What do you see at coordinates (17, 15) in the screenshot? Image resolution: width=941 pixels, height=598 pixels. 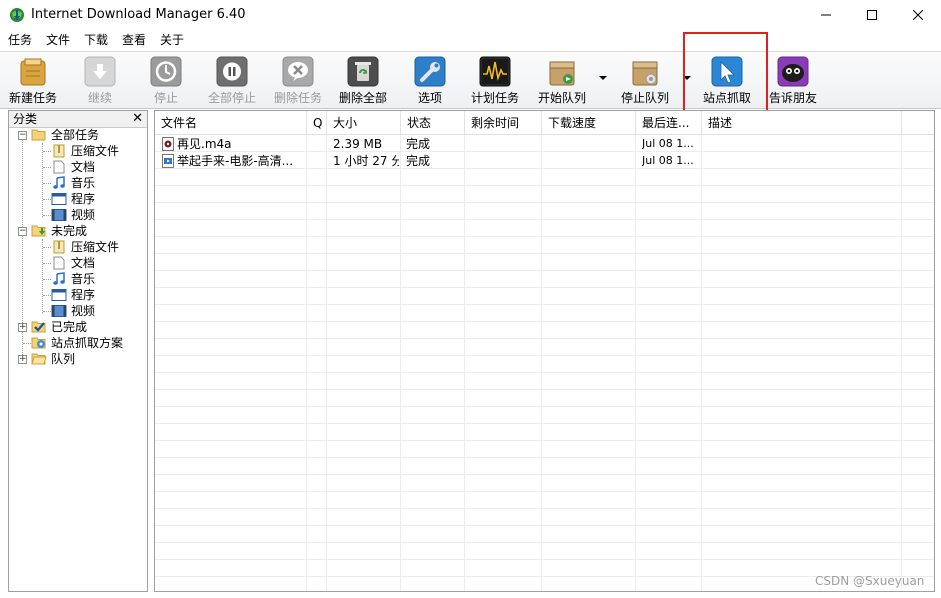 I see `idm-logo-icon` at bounding box center [17, 15].